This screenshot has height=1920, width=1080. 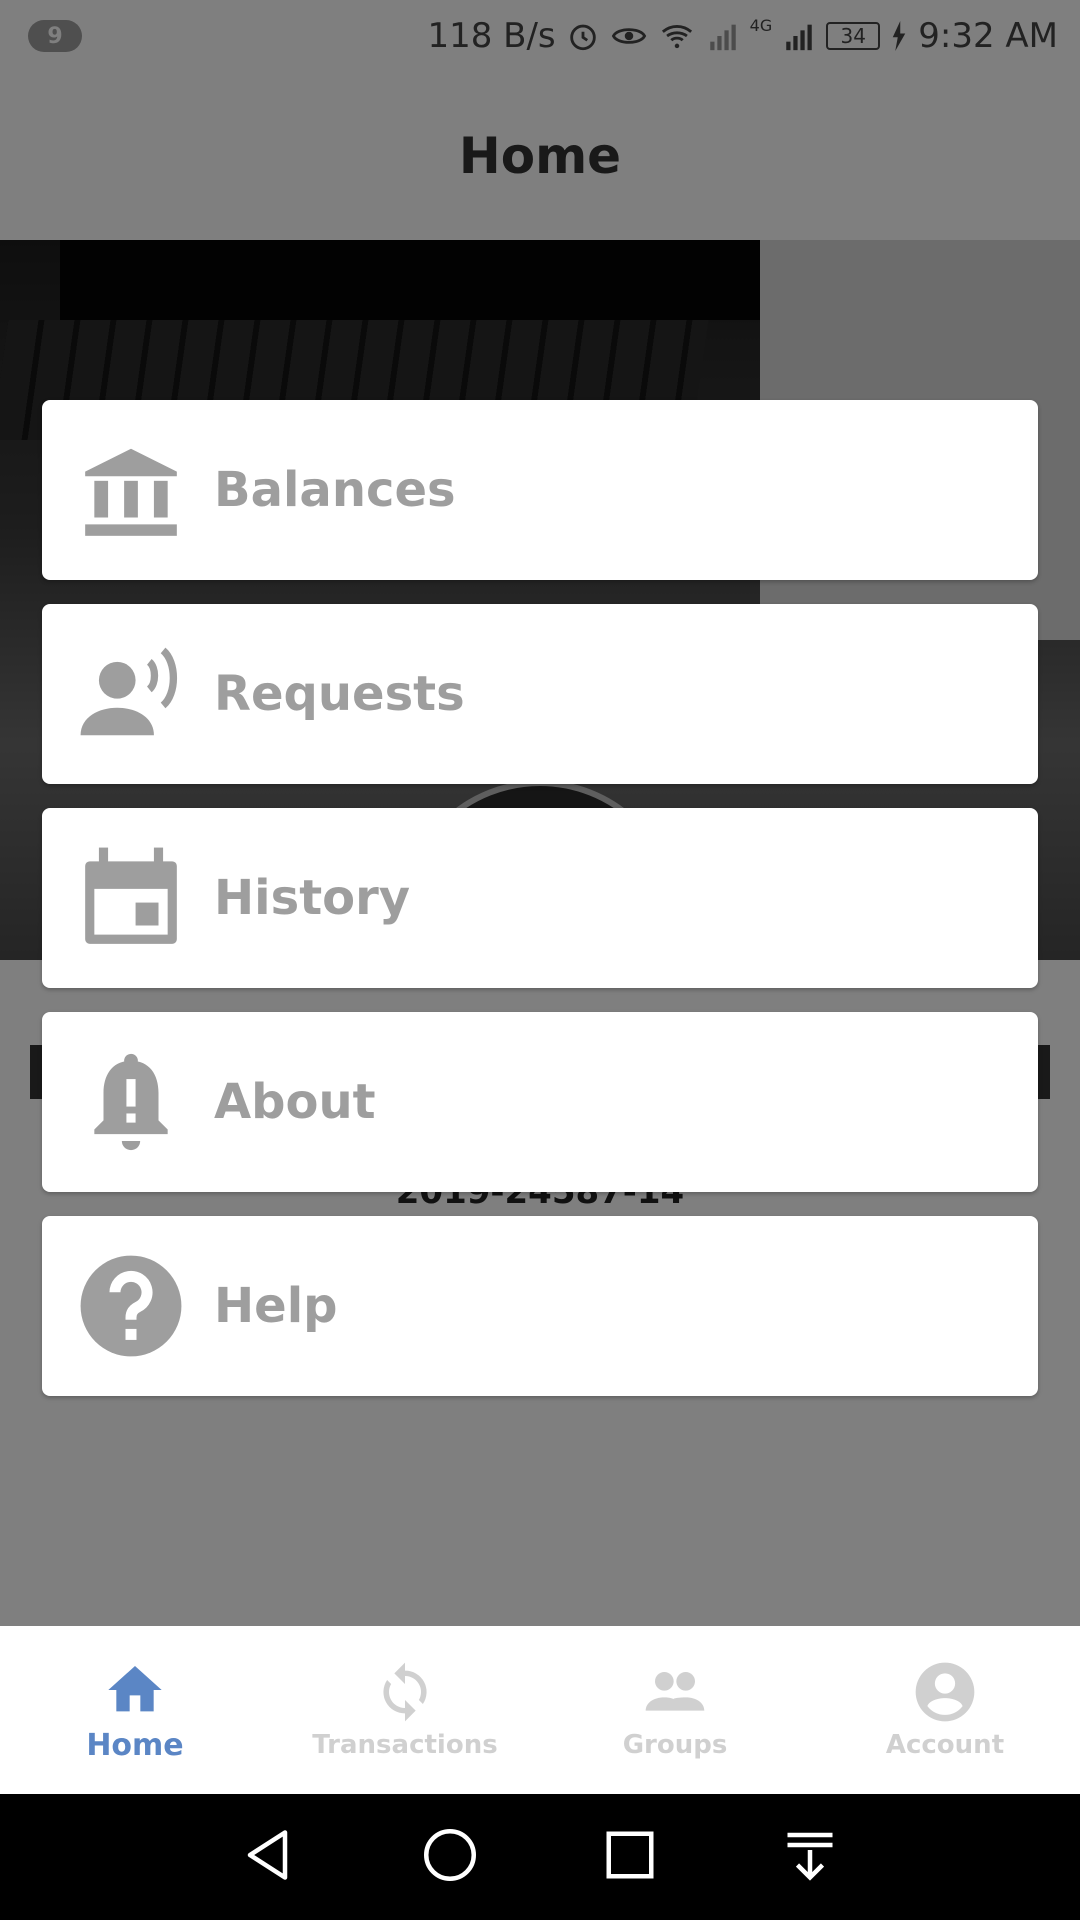 I want to click on bottom-navigation: Home Transactions Groups Account, so click(x=540, y=1710).